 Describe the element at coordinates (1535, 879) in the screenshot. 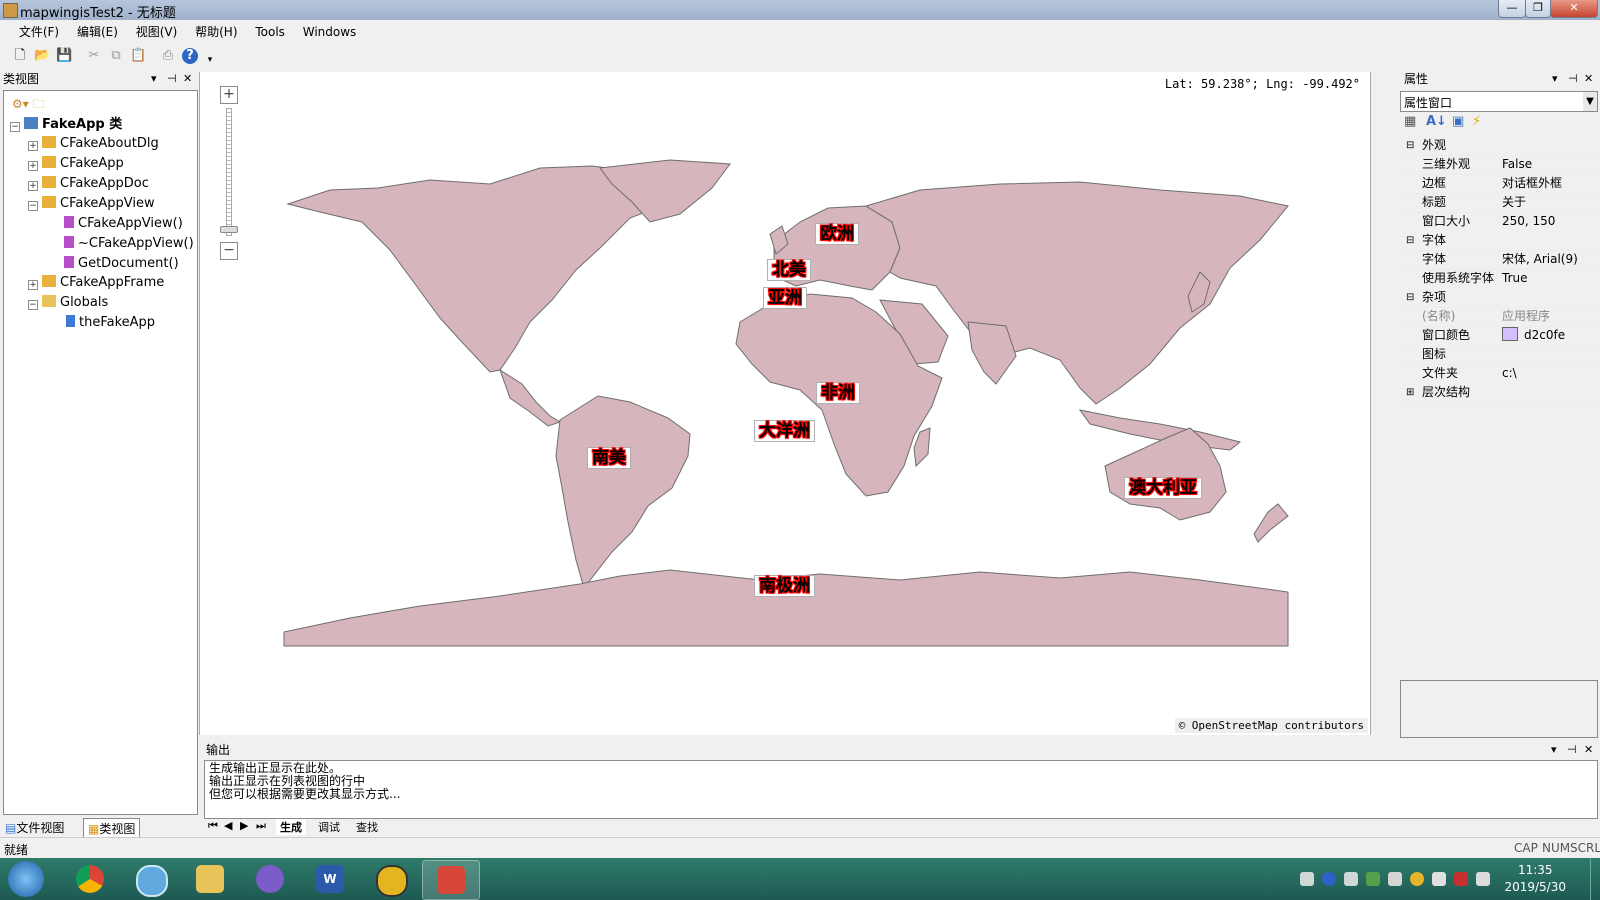

I see `clock: 11:35 2019/5/30` at that location.